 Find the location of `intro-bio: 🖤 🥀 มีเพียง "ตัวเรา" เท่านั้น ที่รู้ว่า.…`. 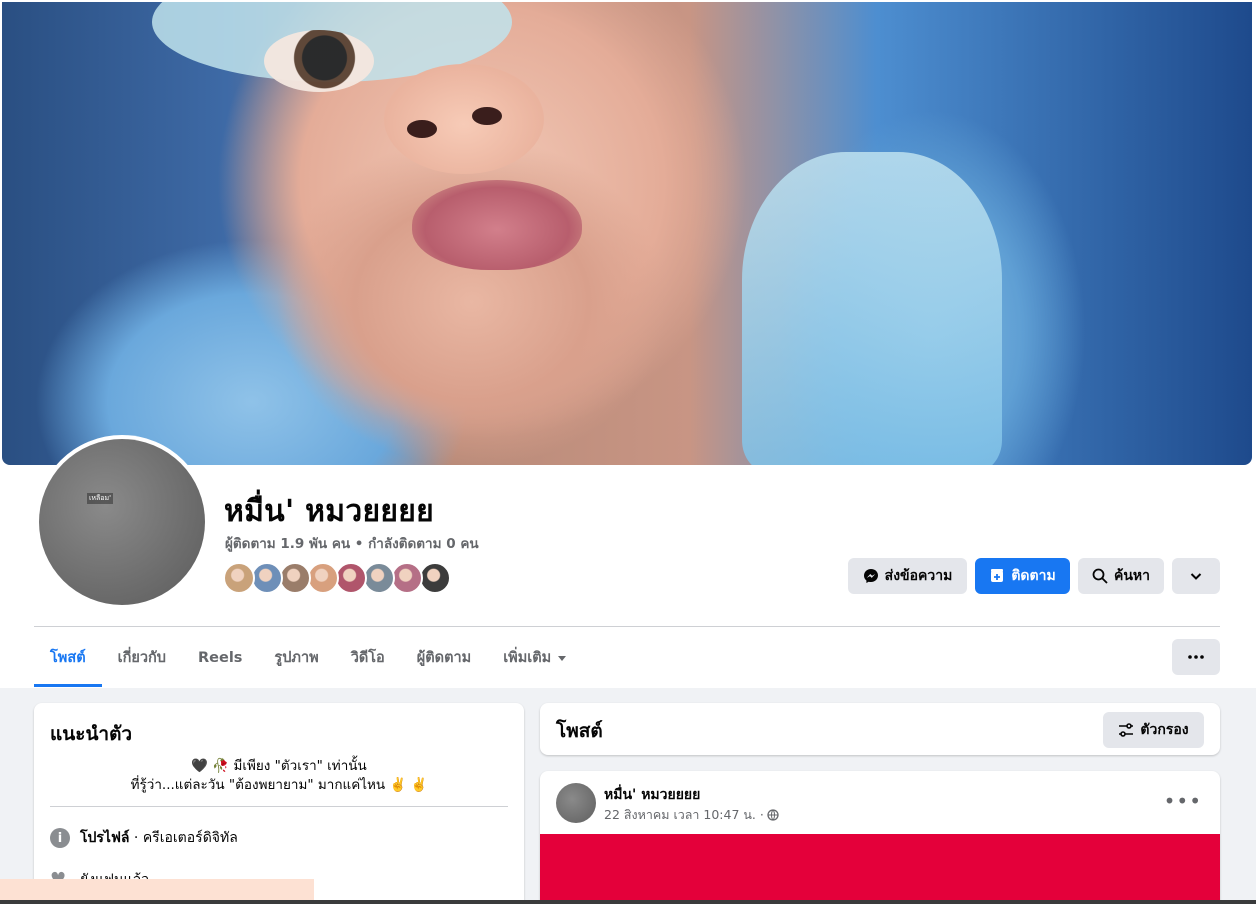

intro-bio: 🖤 🥀 มีเพียง "ตัวเรา" เท่านั้น ที่รู้ว่า.… is located at coordinates (279, 776).